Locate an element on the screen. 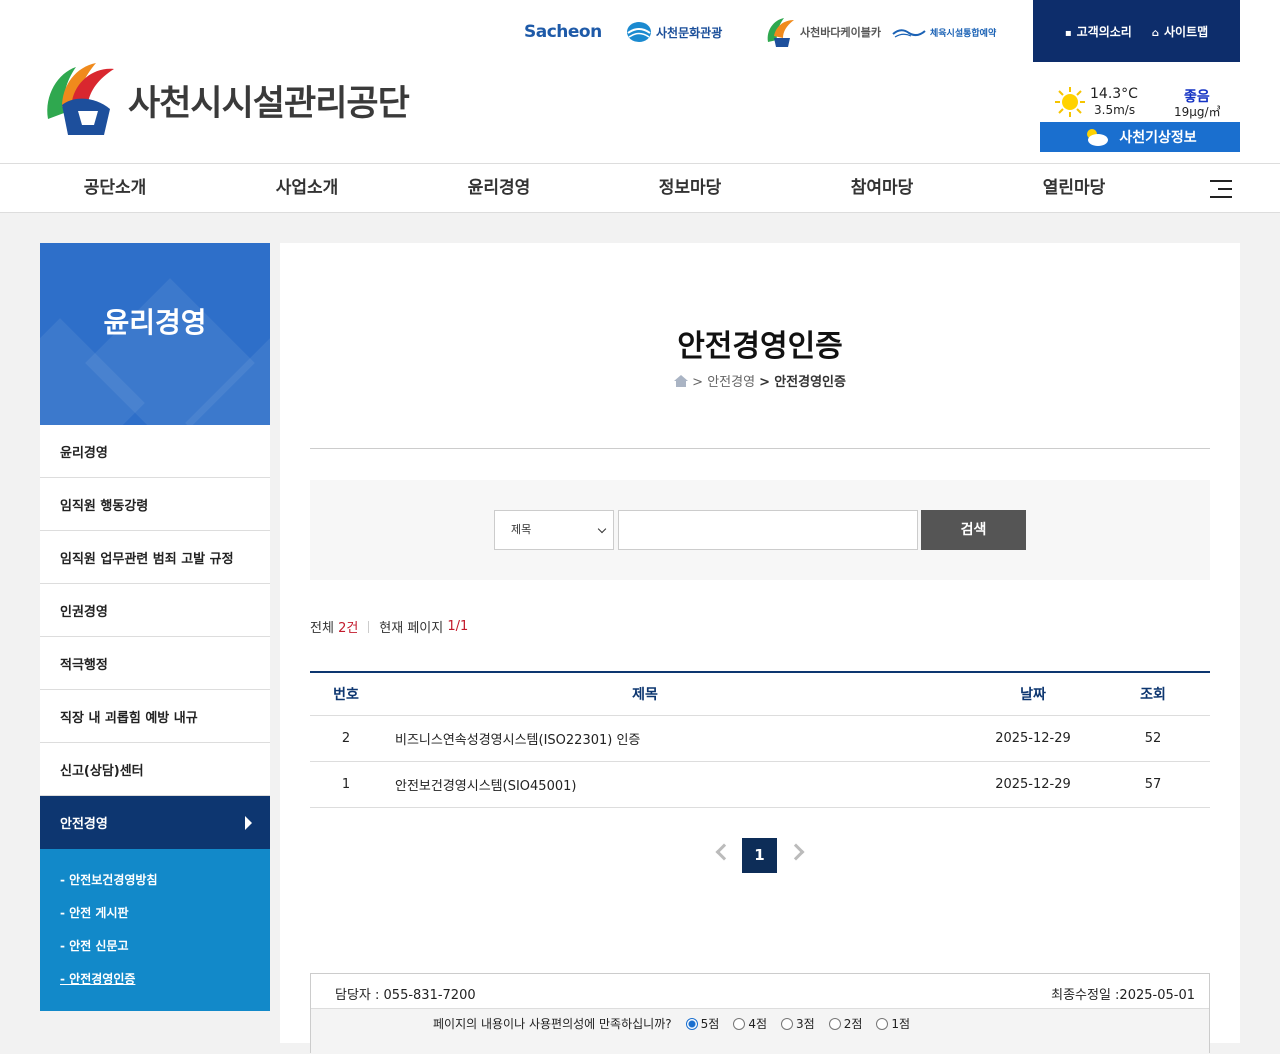 This screenshot has width=1280, height=1054. lnb-header: 윤리경영 is located at coordinates (155, 334).